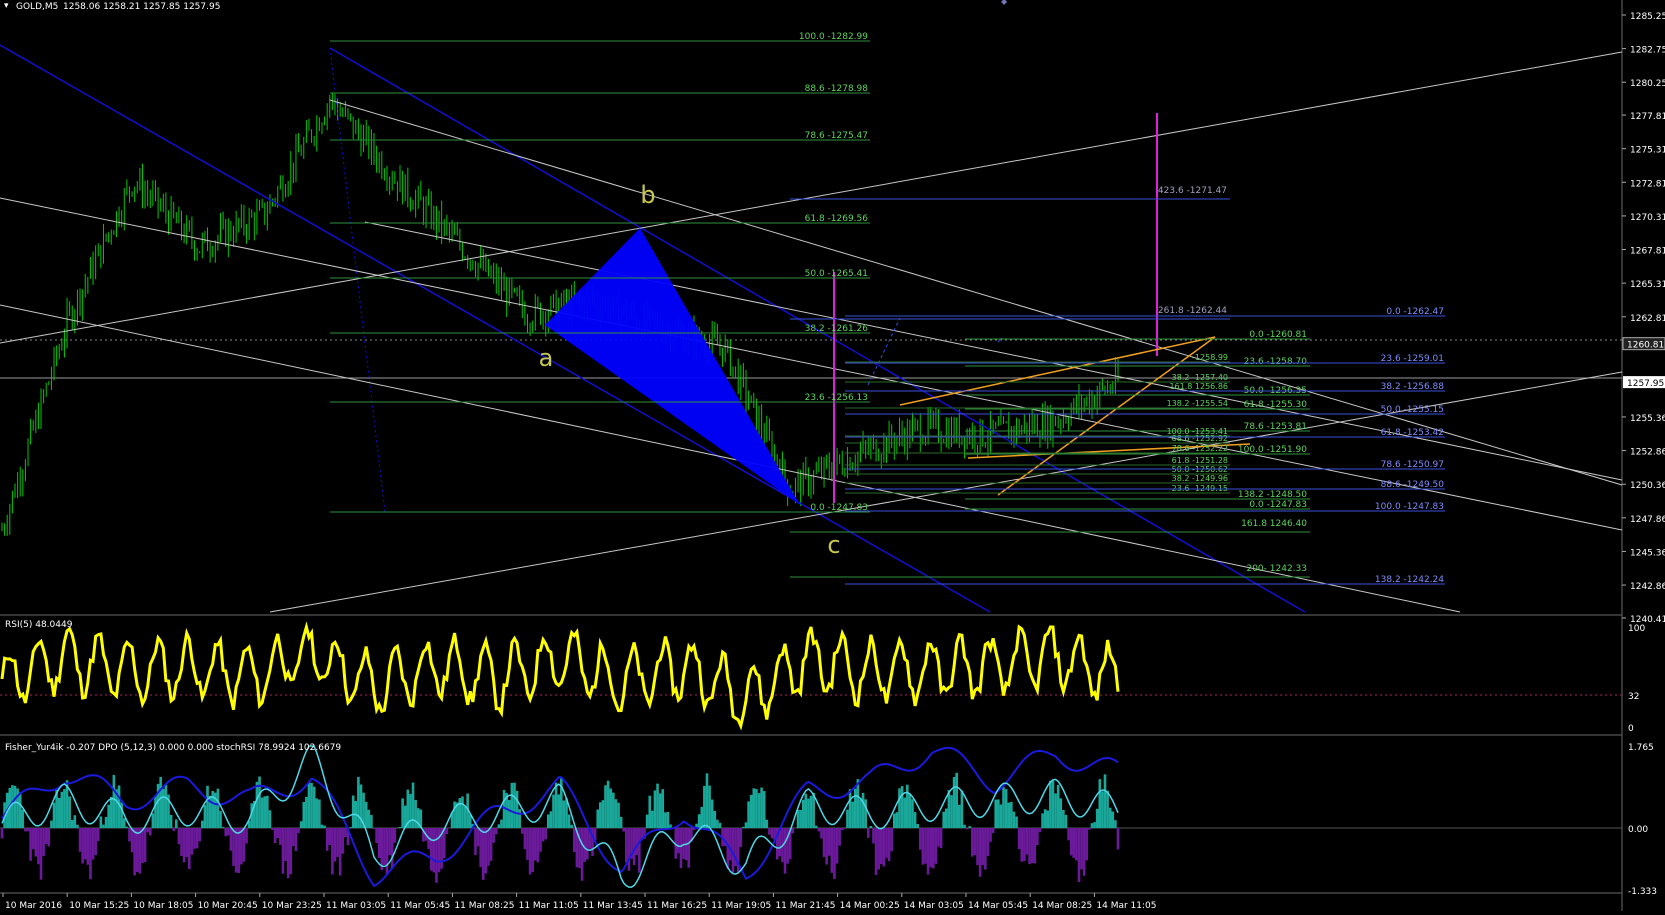  Describe the element at coordinates (1645, 346) in the screenshot. I see `price-label: 1260.81` at that location.